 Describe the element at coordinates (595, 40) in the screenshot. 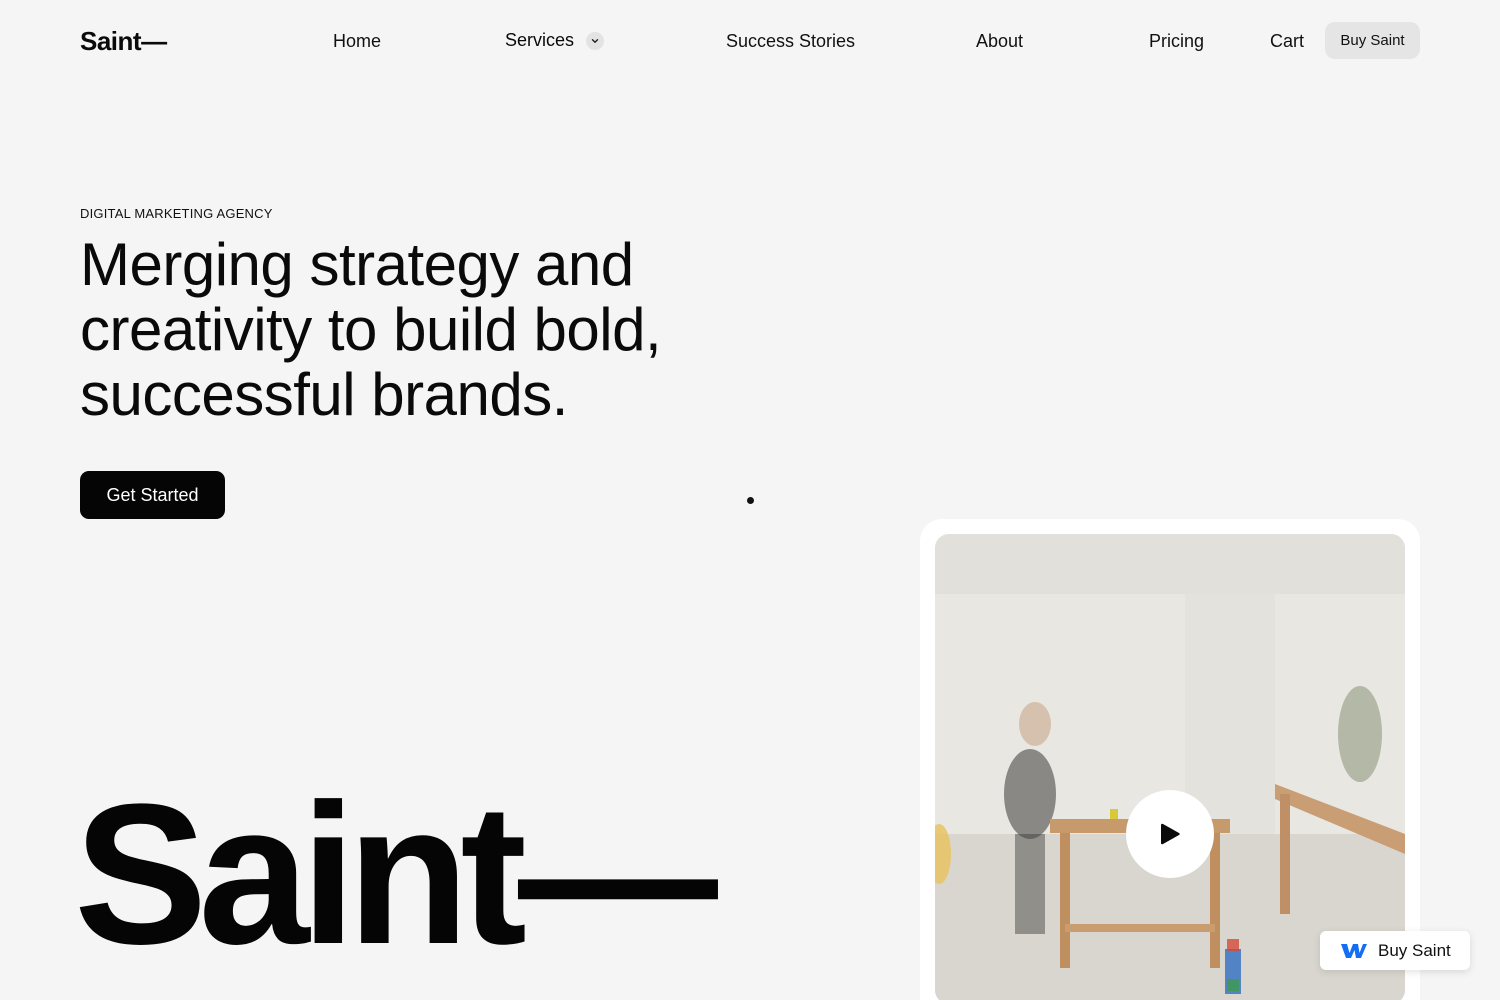

I see `chevron-down-icon` at that location.